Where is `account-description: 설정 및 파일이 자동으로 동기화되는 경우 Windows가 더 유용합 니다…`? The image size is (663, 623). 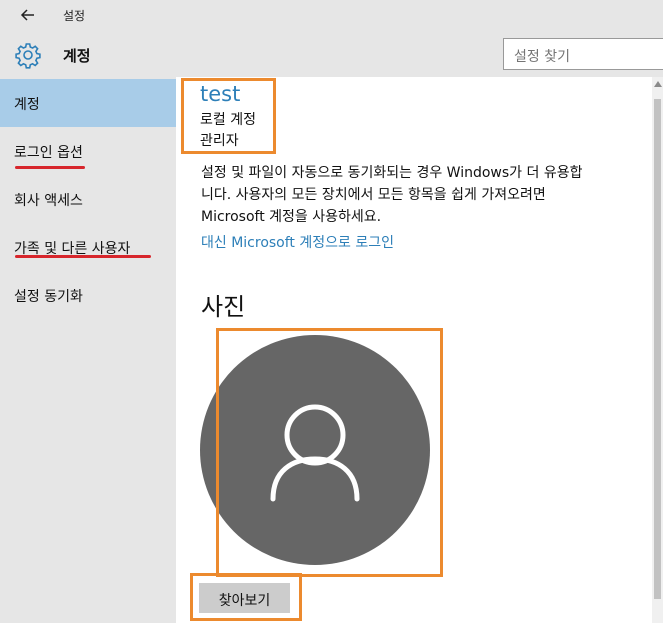
account-description: 설정 및 파일이 자동으로 동기화되는 경우 Windows가 더 유용합 니다… is located at coordinates (392, 195).